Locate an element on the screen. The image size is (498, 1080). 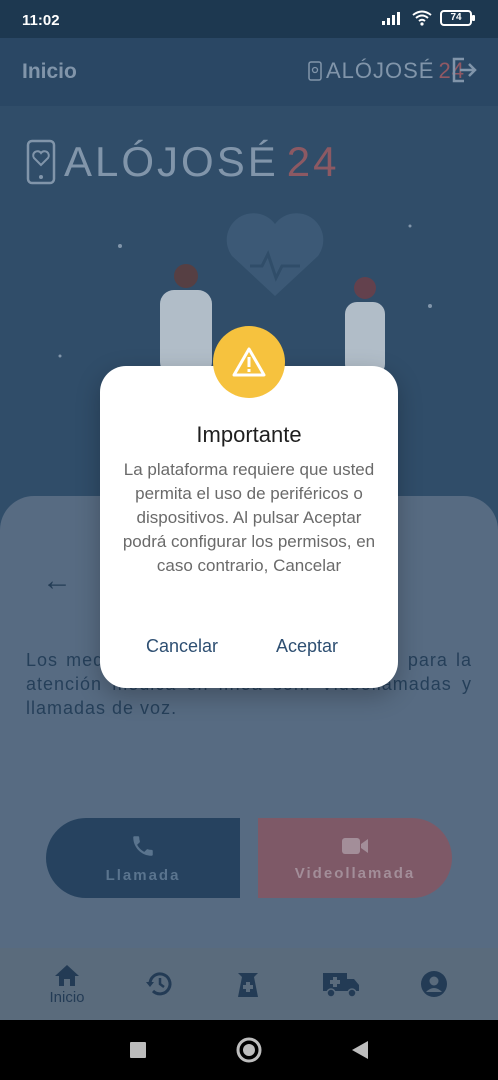
status-bar: 11:02 74 is located at coordinates (249, 19).